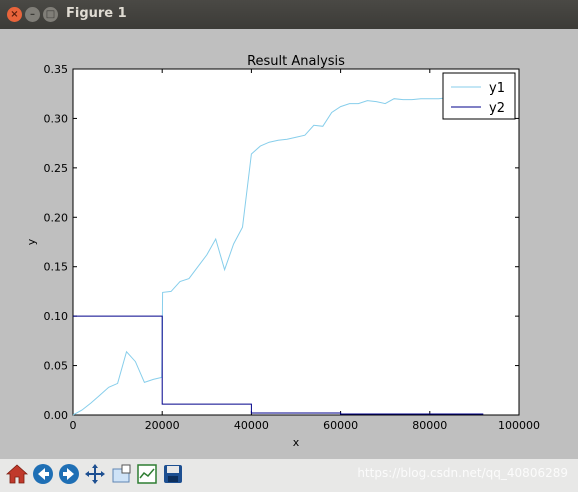  What do you see at coordinates (31, 241) in the screenshot?
I see `y-axis-label: y` at bounding box center [31, 241].